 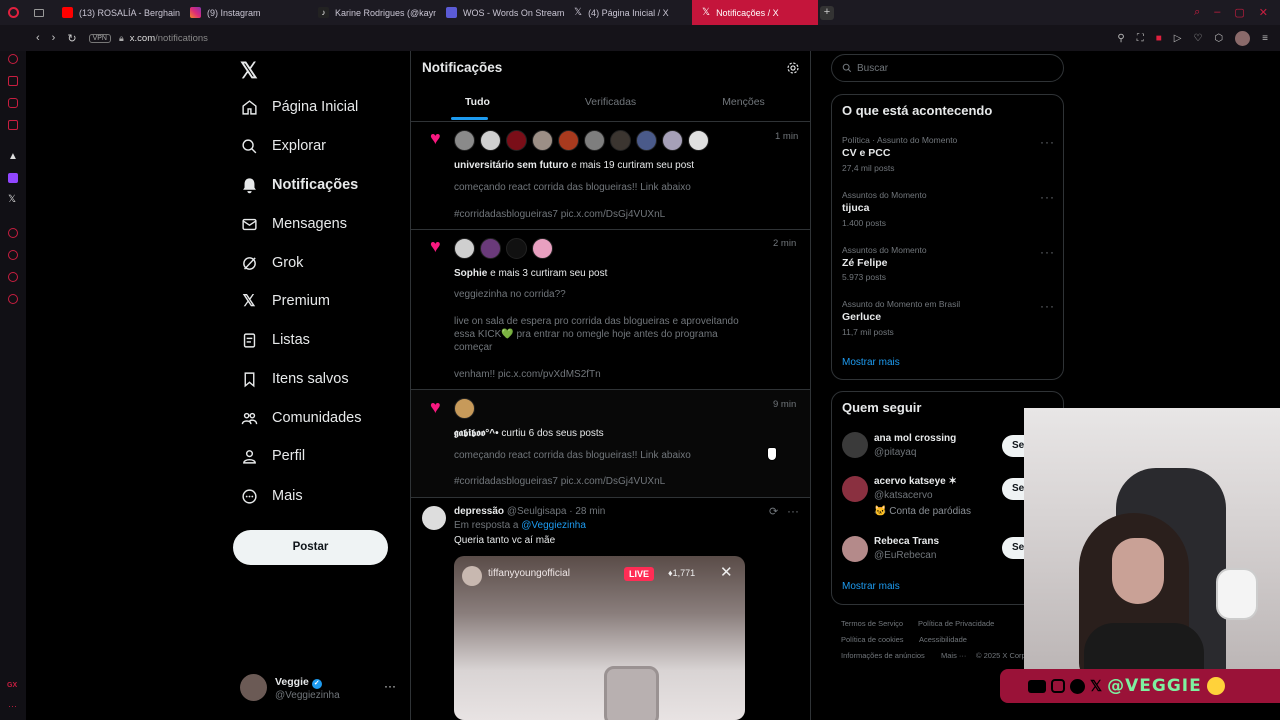 What do you see at coordinates (1263, 12) in the screenshot?
I see `close-icon: ✕` at bounding box center [1263, 12].